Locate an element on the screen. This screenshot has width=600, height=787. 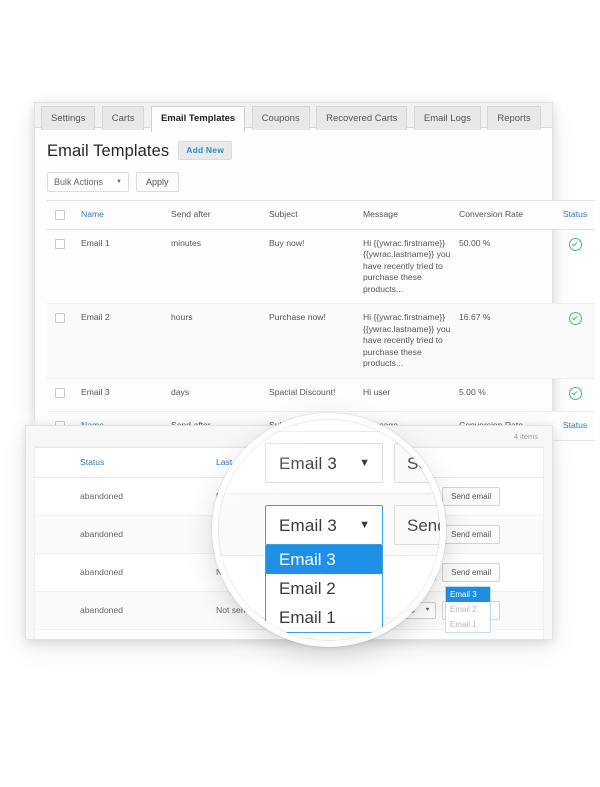
tab-recovered-carts: Recovered Carts is located at coordinates (362, 118).